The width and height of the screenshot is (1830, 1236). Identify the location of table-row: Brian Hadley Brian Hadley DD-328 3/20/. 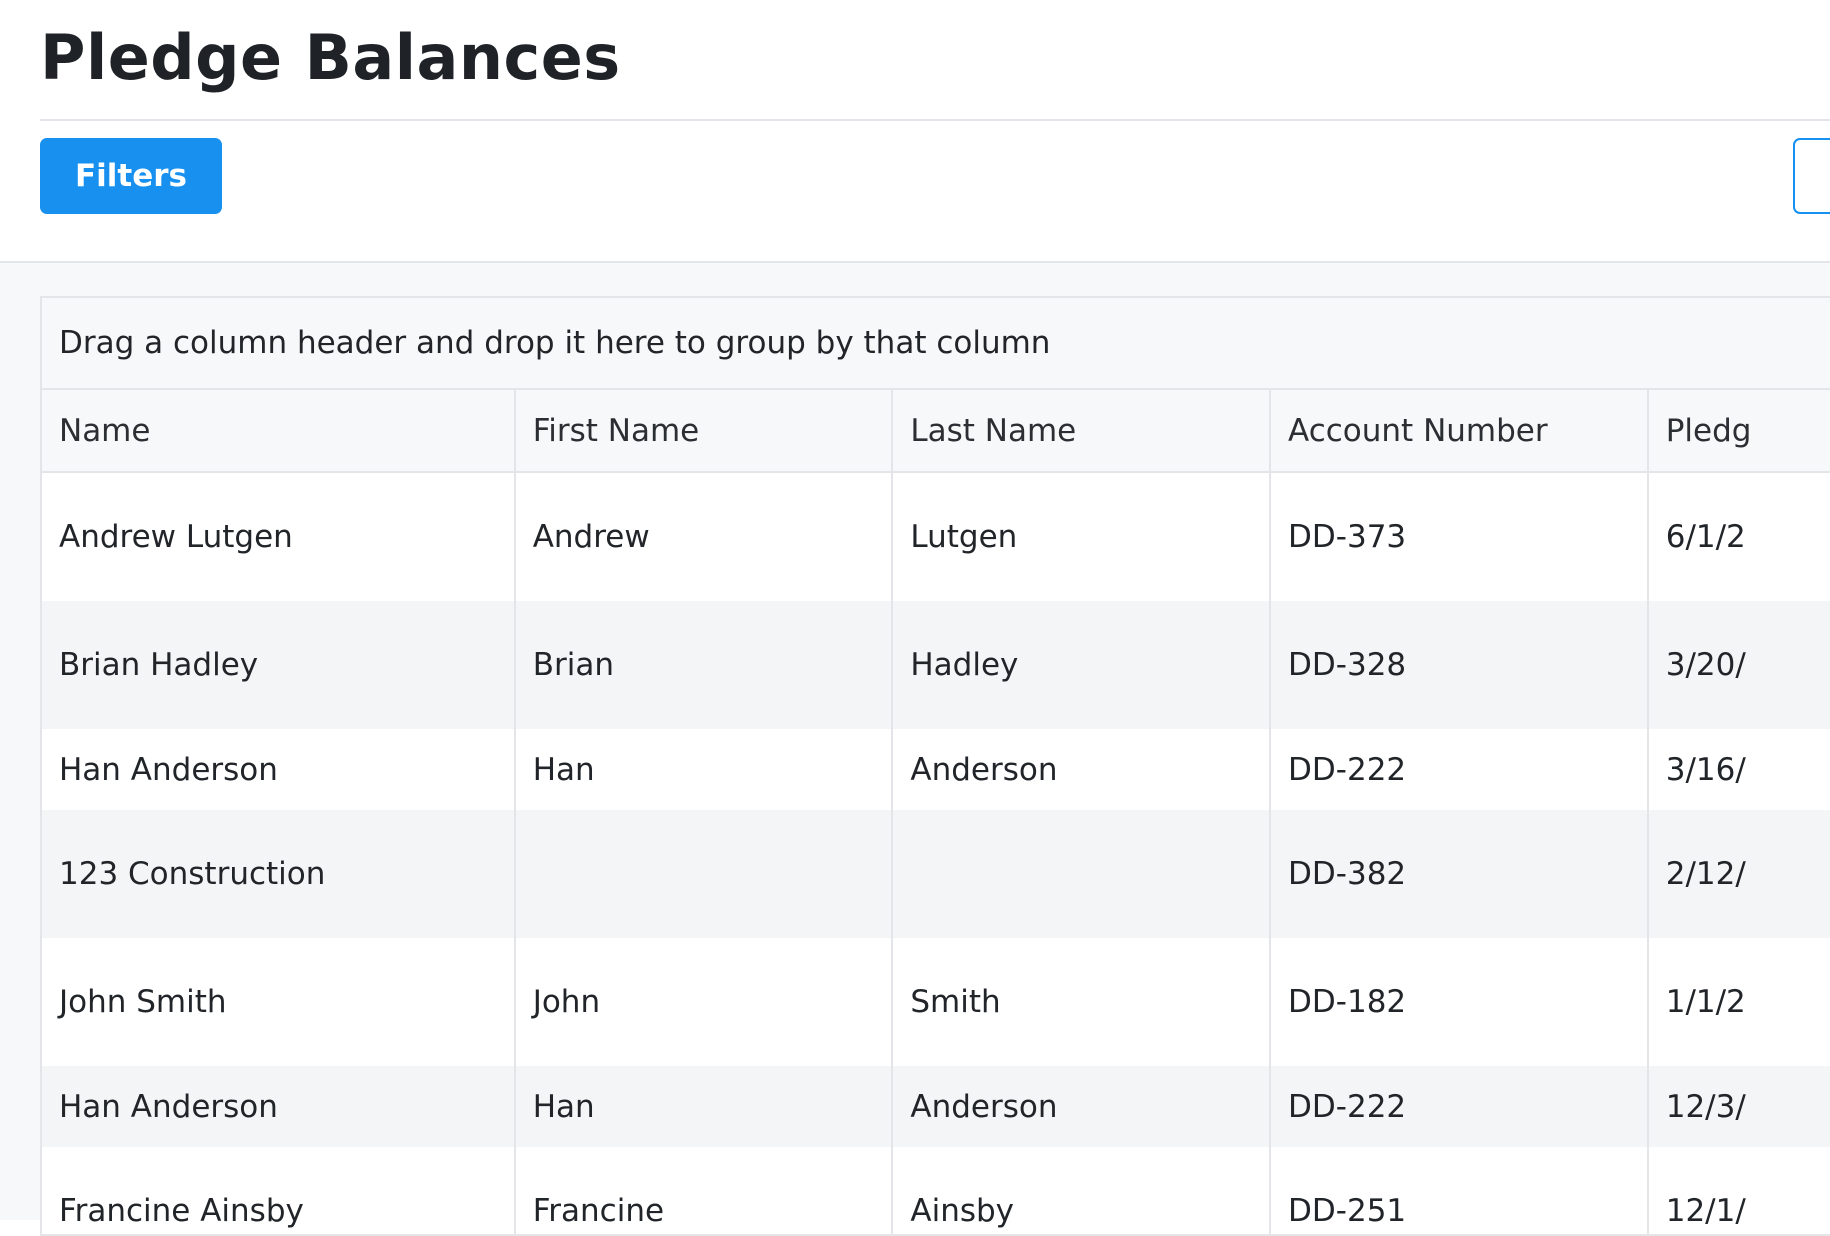
(936, 665).